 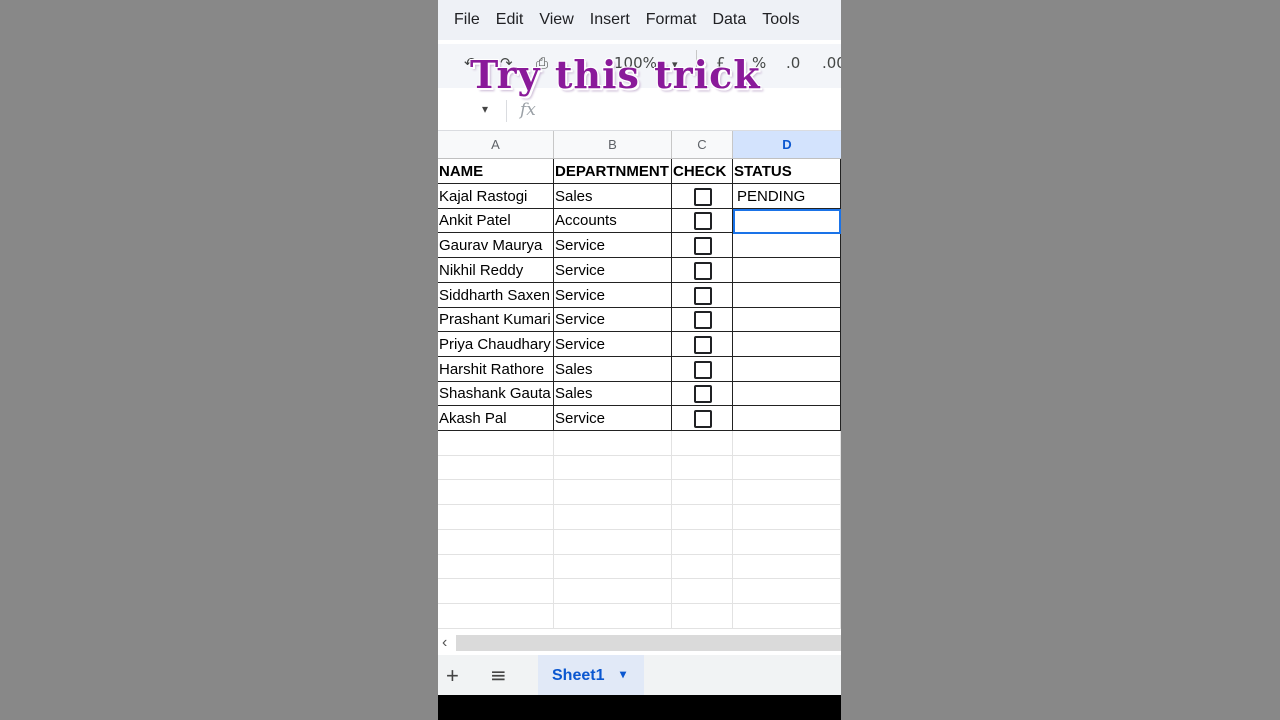 What do you see at coordinates (591, 675) in the screenshot?
I see `sheet-tab-sheet1: Sheet1 ▾` at bounding box center [591, 675].